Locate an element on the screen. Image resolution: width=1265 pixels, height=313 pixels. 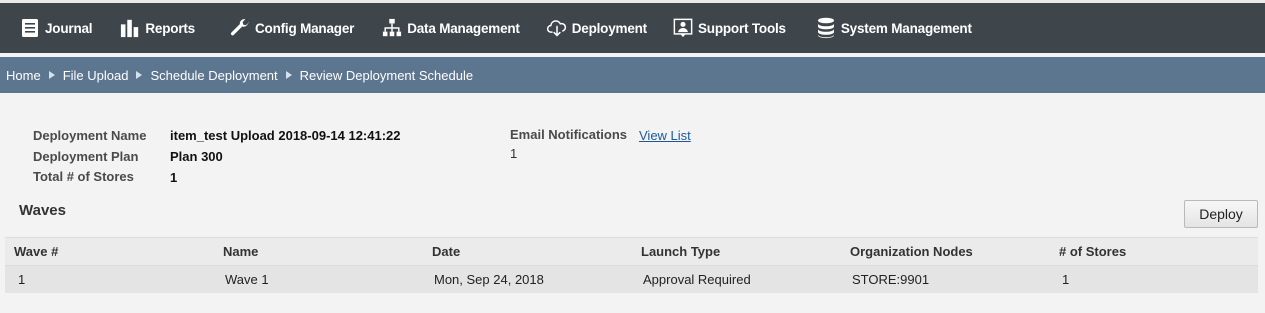
total-stores-value: 1 is located at coordinates (174, 177).